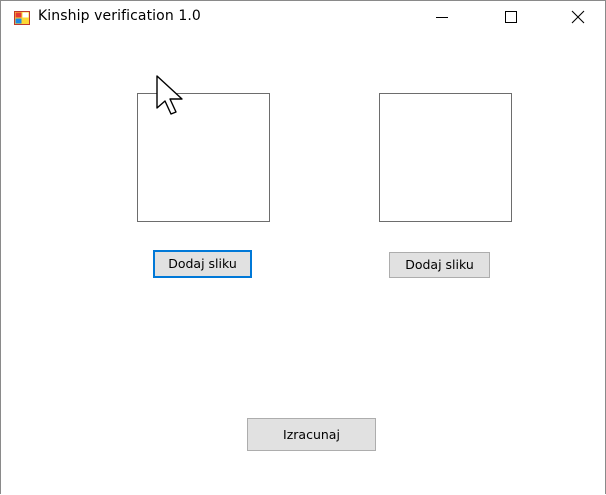  What do you see at coordinates (303, 16) in the screenshot?
I see `title-bar: Kinship verification 1.0` at bounding box center [303, 16].